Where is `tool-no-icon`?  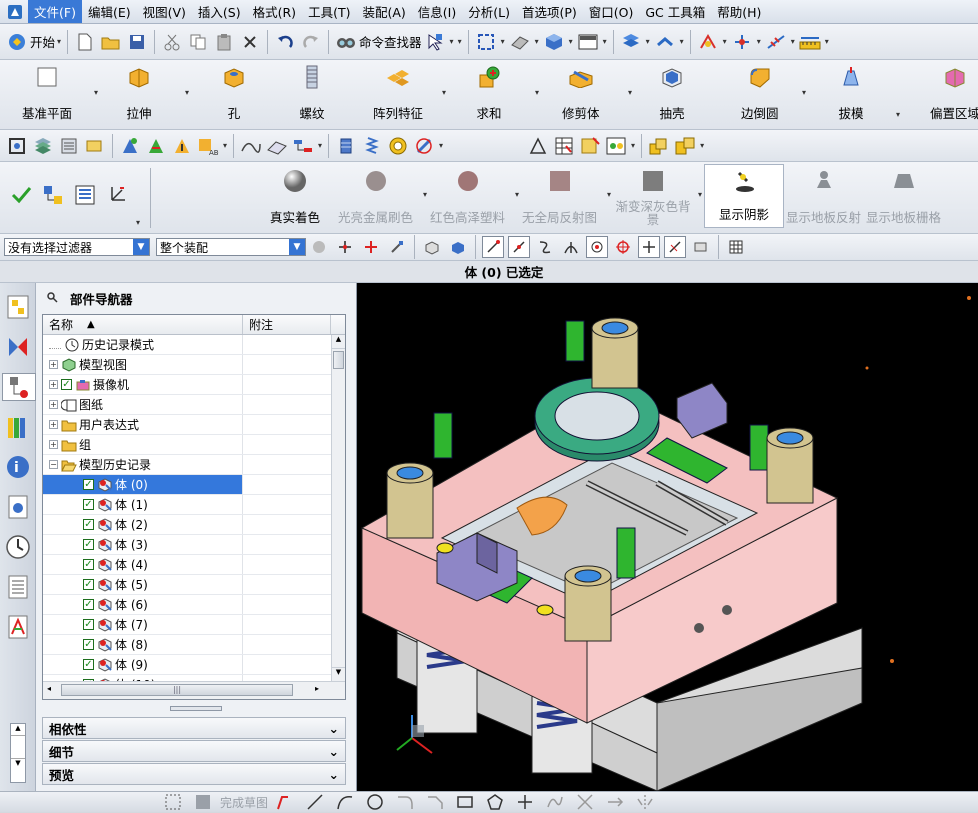 tool-no-icon is located at coordinates (424, 146).